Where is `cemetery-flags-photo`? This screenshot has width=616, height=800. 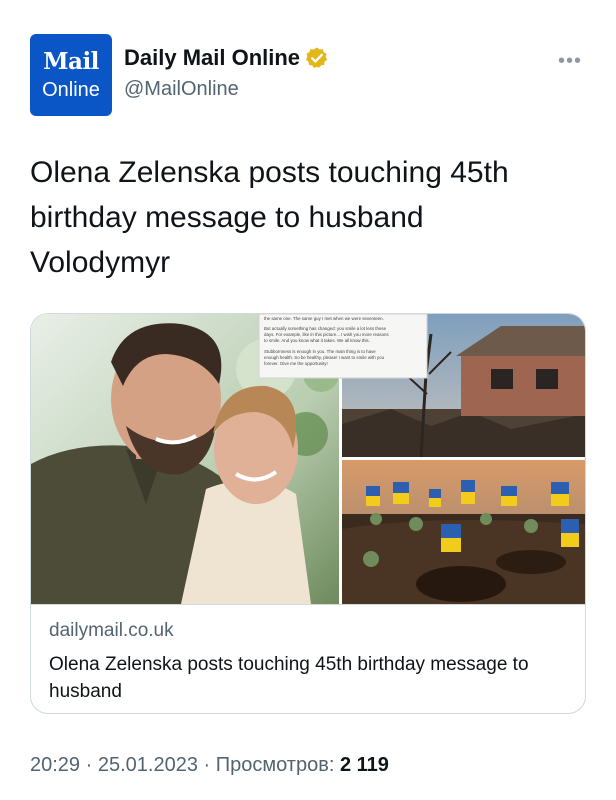
cemetery-flags-photo is located at coordinates (463, 532).